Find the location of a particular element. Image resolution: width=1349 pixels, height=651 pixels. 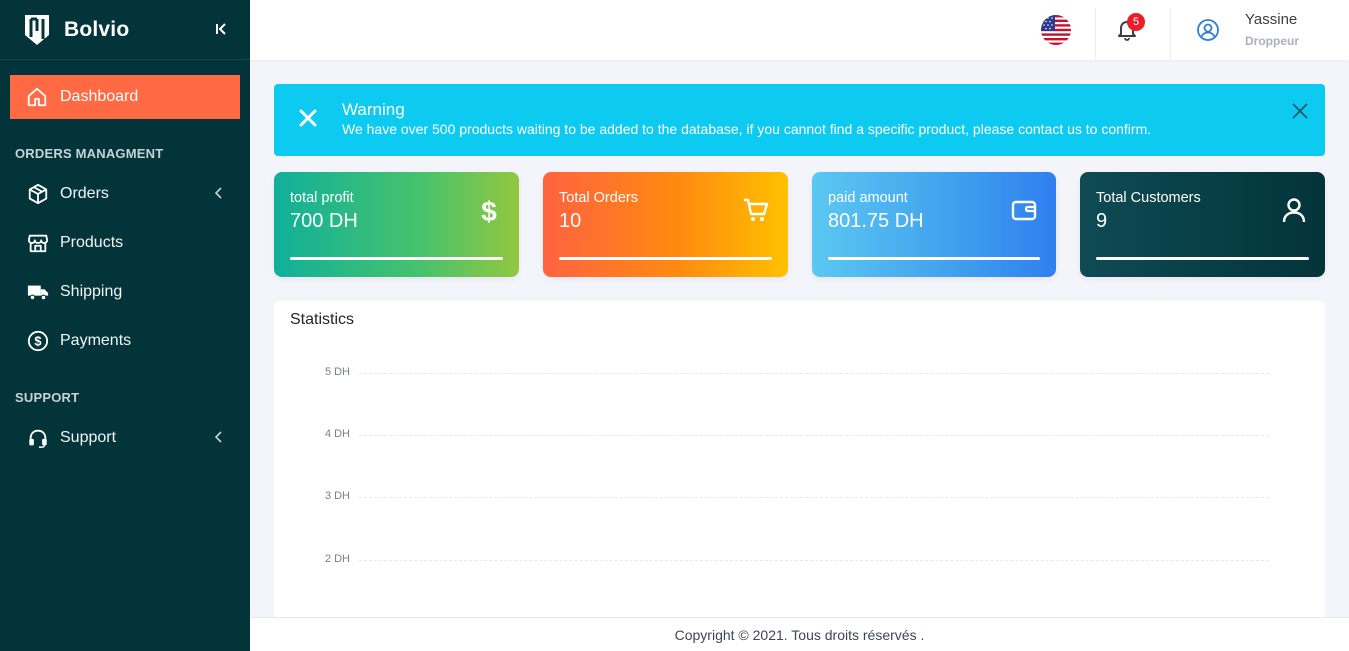

cart-icon is located at coordinates (756, 209).